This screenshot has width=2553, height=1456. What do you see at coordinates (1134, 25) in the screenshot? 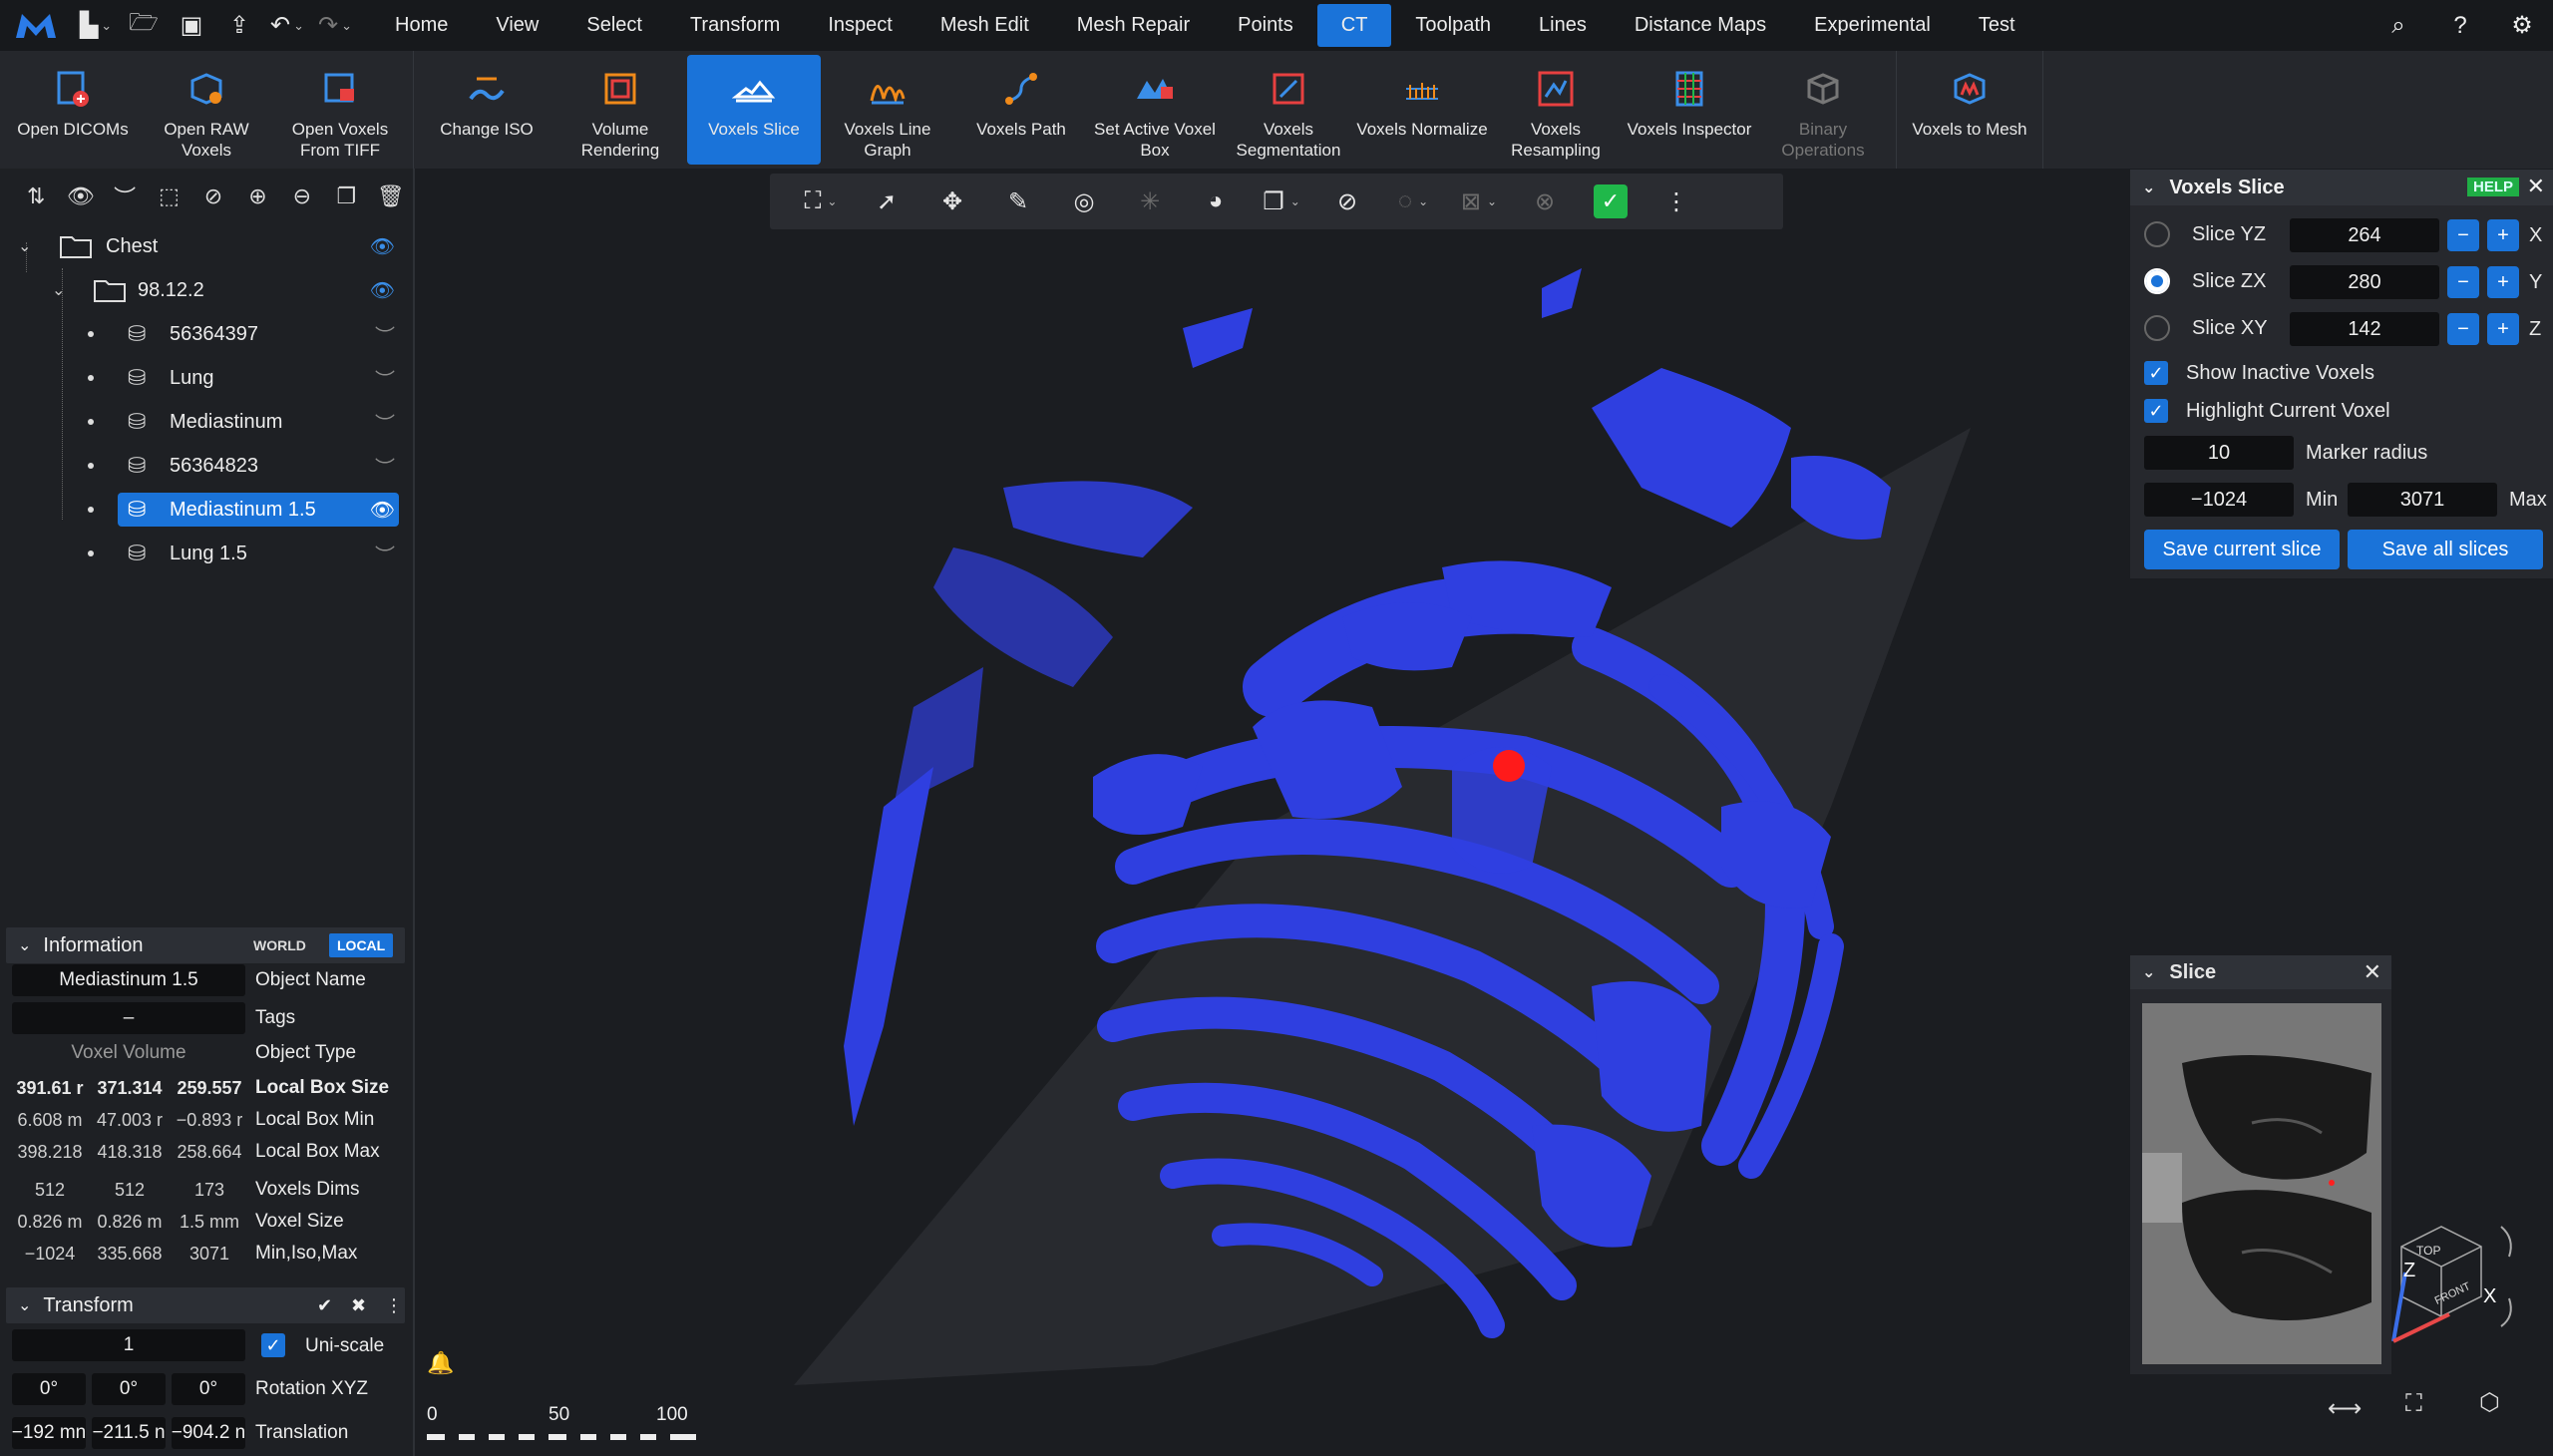
I see `tab-mesh-repair: Mesh Repair` at bounding box center [1134, 25].